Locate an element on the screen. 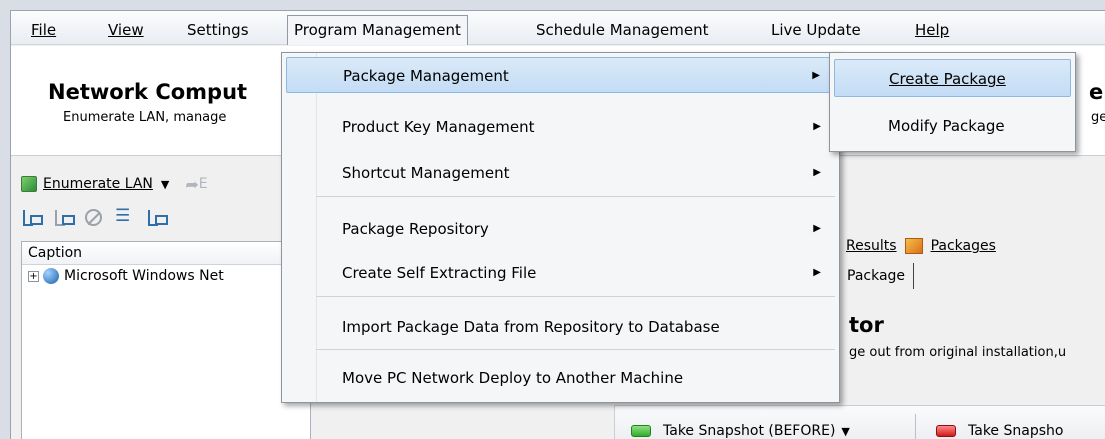  menu-schedule-management-label: Schedule Management is located at coordinates (622, 30).